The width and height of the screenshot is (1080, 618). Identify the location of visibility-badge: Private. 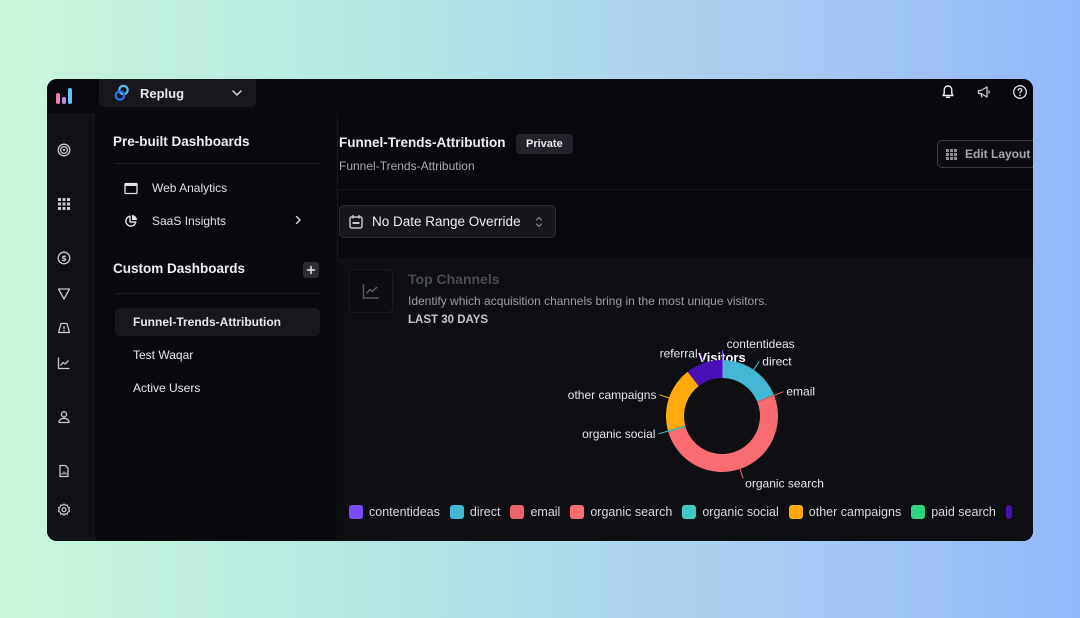
(544, 144).